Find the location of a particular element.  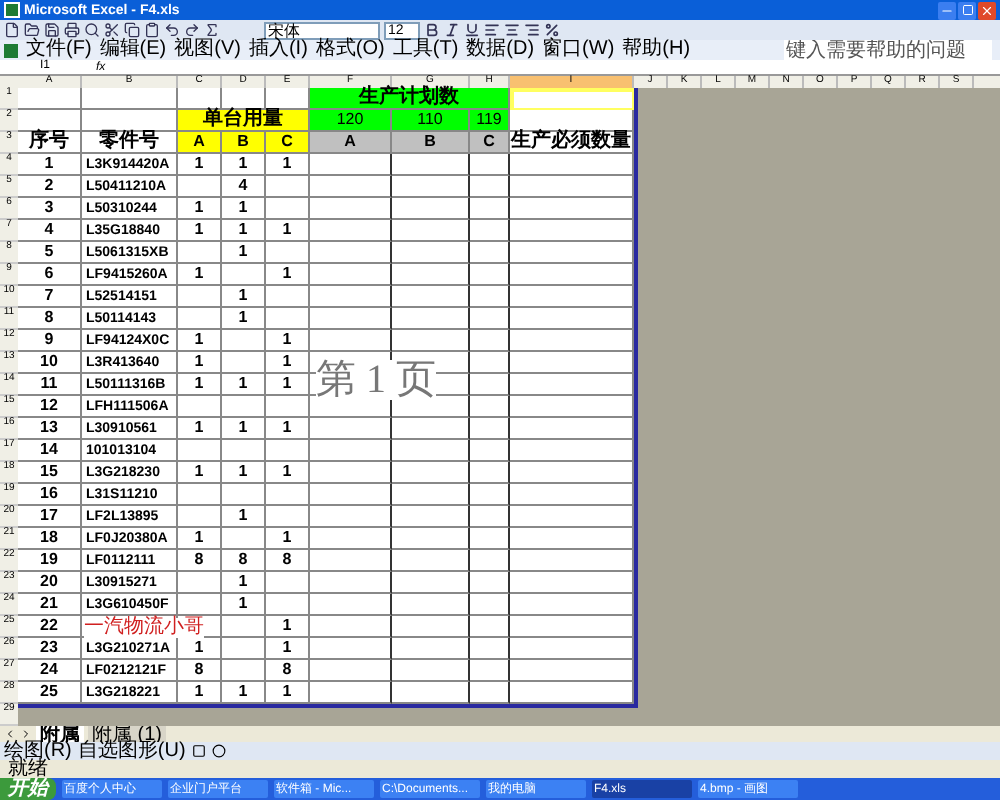

folder-icon is located at coordinates (32, 30).